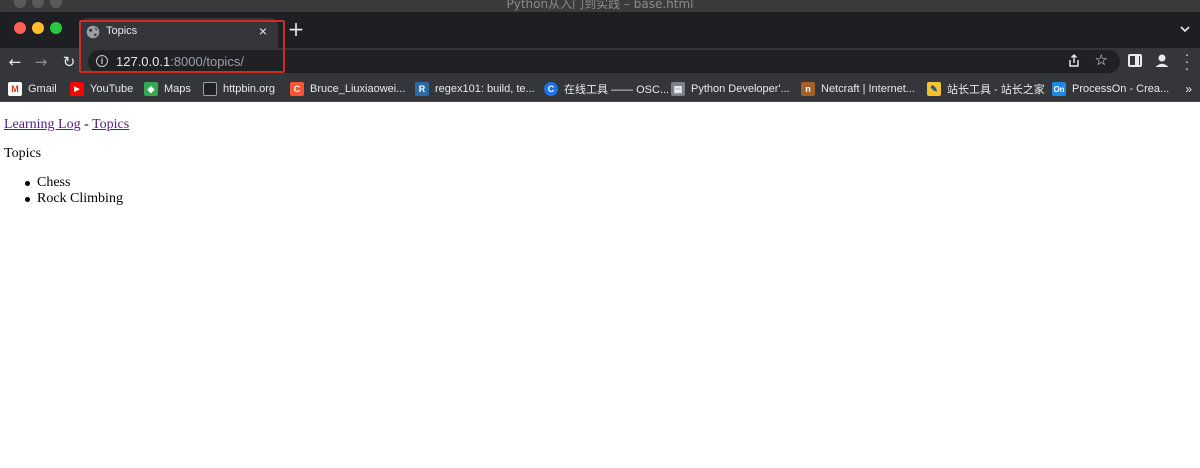 This screenshot has width=1200, height=468. Describe the element at coordinates (23, 153) in the screenshot. I see `page-heading: Topics` at that location.